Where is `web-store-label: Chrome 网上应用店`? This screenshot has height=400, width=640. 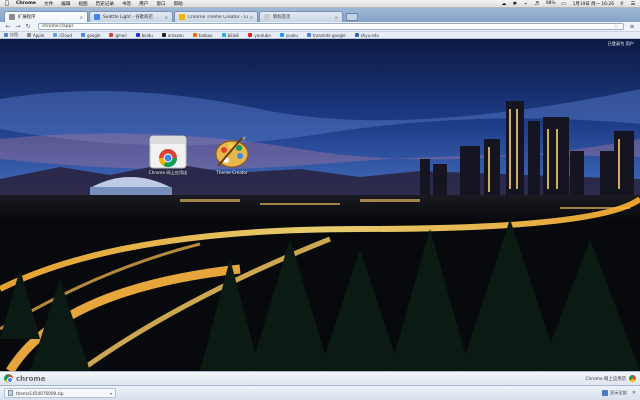
web-store-label: Chrome 网上应用店 is located at coordinates (605, 379).